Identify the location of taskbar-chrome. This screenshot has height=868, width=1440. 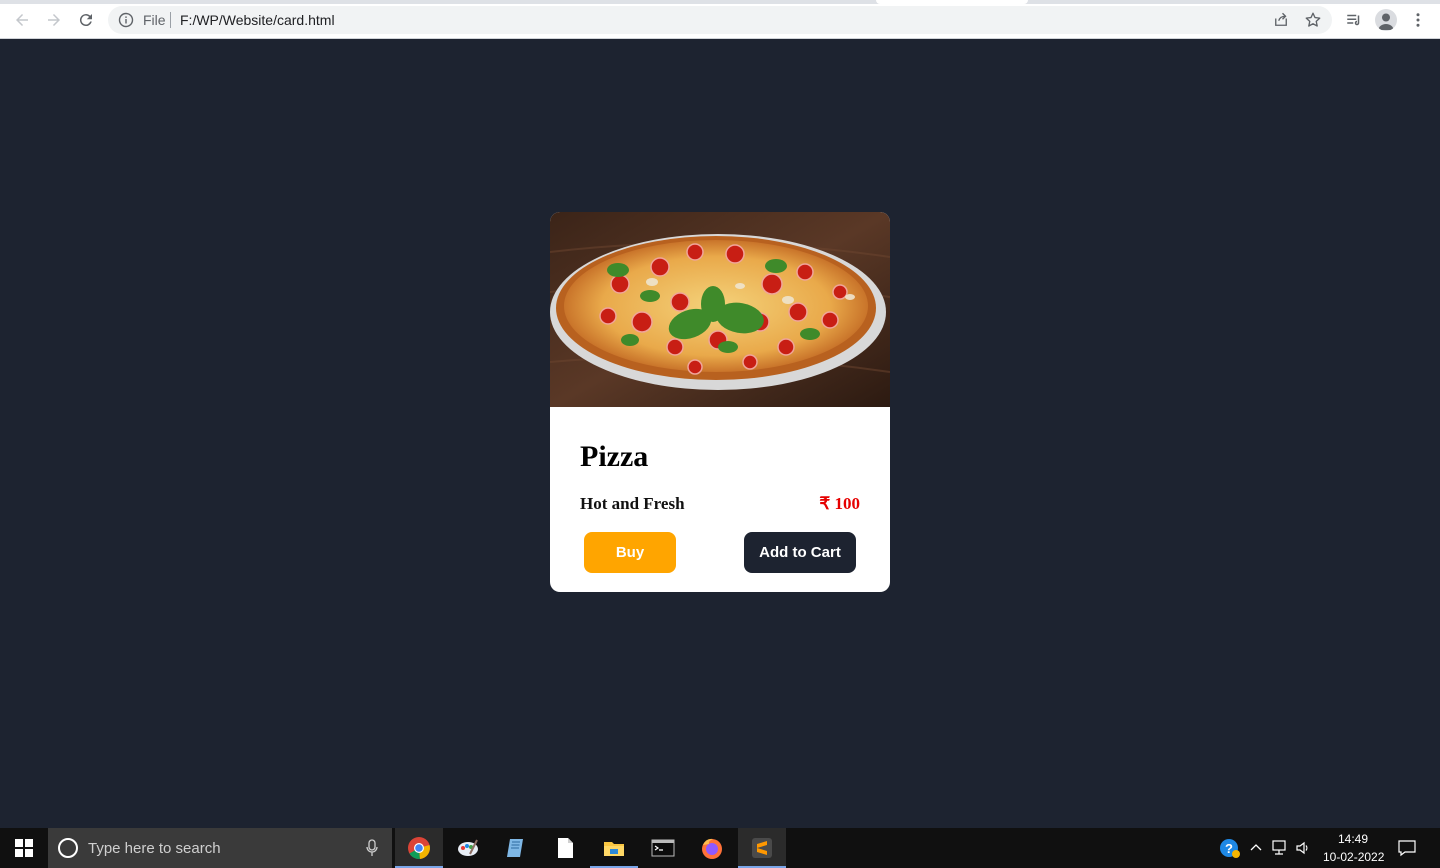
(419, 848).